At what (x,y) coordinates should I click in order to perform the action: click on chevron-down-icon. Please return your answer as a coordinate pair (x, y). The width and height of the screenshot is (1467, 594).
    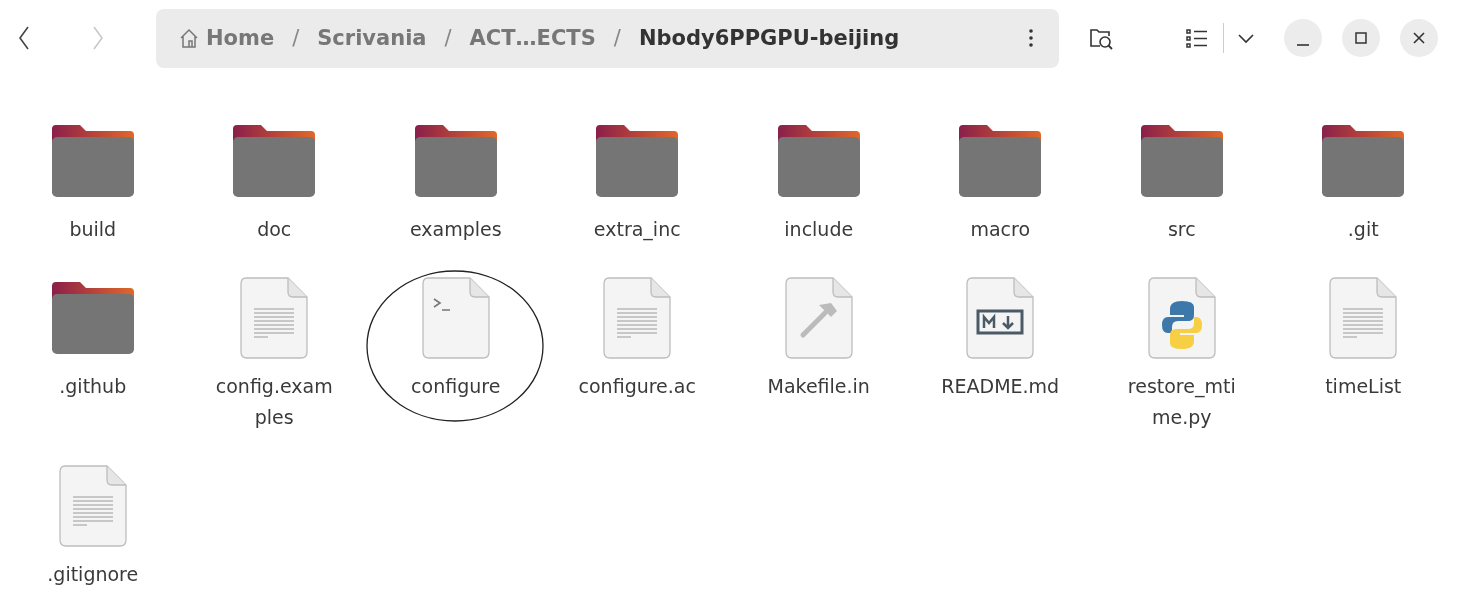
    Looking at the image, I should click on (1246, 38).